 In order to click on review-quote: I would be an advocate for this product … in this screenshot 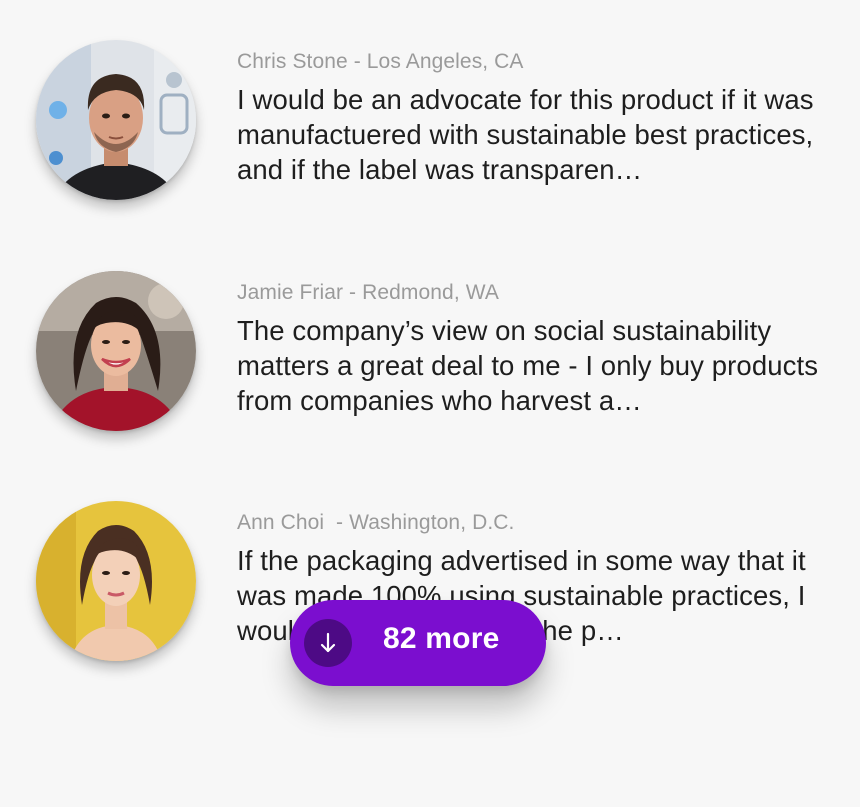, I will do `click(525, 134)`.